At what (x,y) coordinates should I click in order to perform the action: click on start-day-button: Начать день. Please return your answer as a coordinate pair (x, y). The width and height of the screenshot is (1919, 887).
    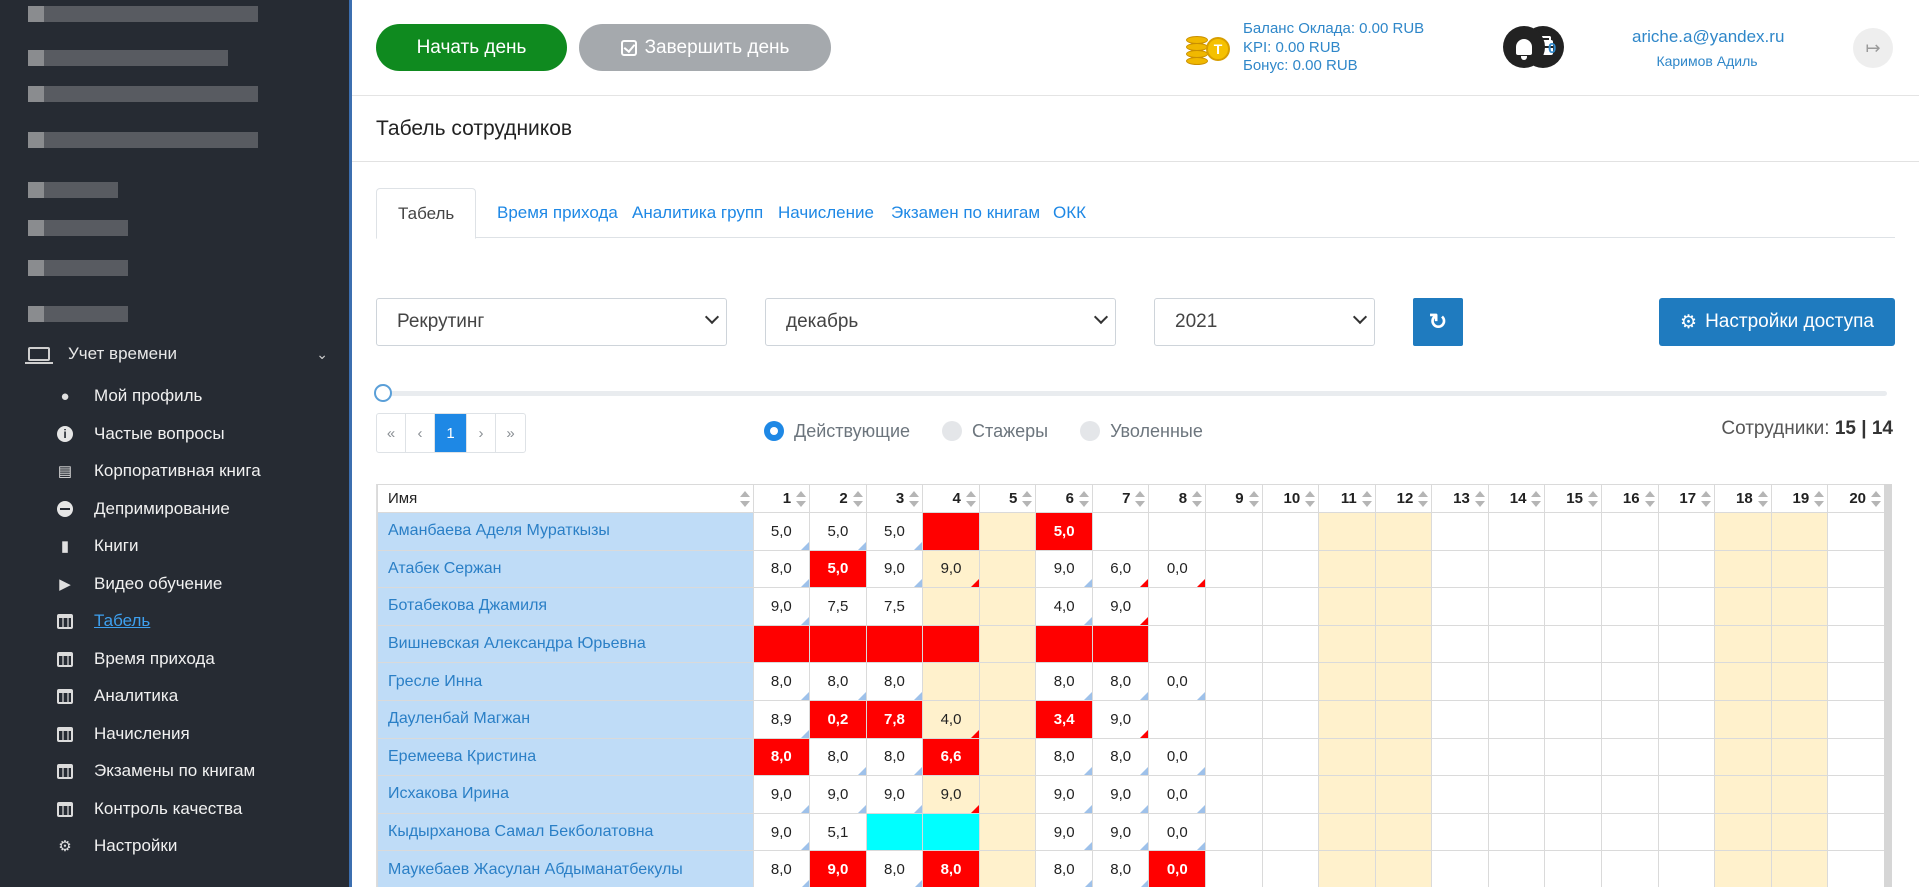
    Looking at the image, I should click on (471, 47).